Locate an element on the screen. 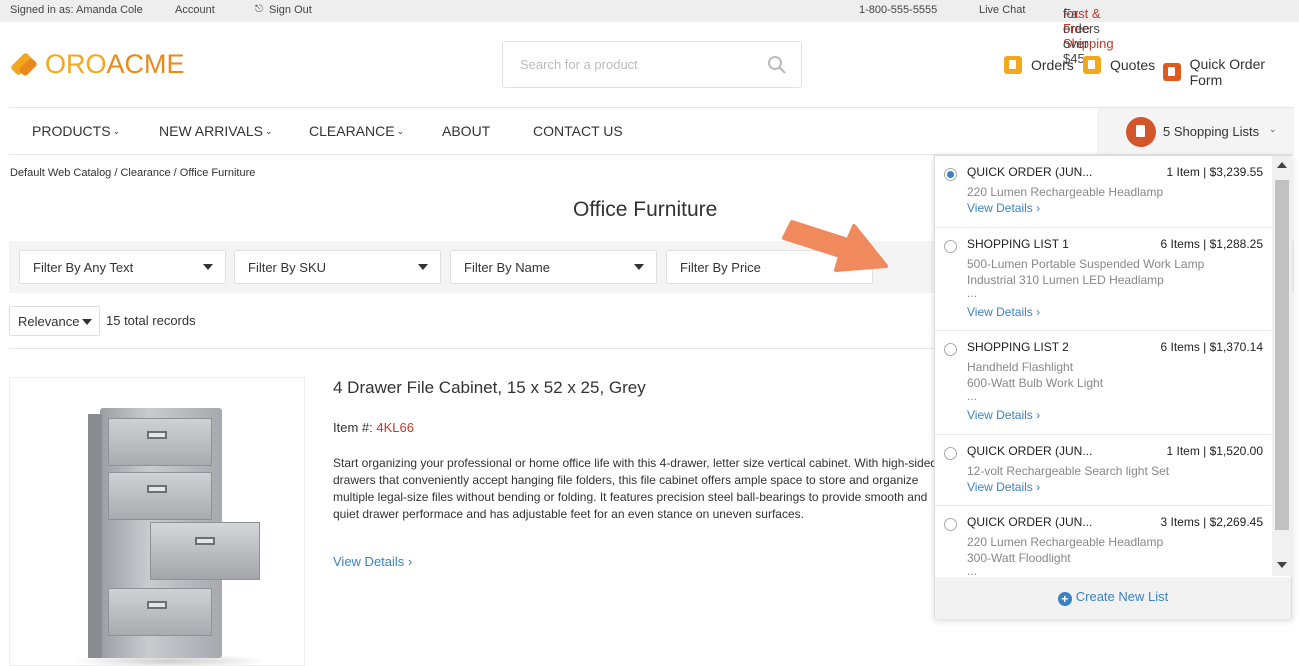 This screenshot has height=666, width=1299. search-box is located at coordinates (652, 64).